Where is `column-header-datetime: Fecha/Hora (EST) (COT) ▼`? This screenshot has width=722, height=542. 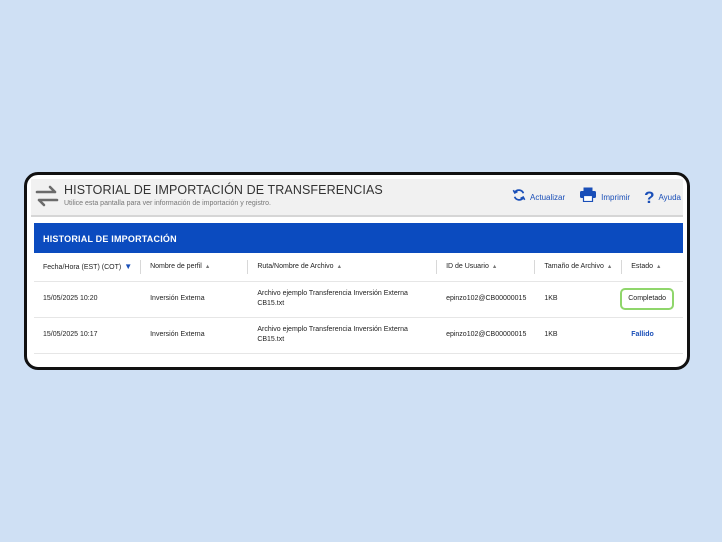 column-header-datetime: Fecha/Hora (EST) (COT) ▼ is located at coordinates (88, 267).